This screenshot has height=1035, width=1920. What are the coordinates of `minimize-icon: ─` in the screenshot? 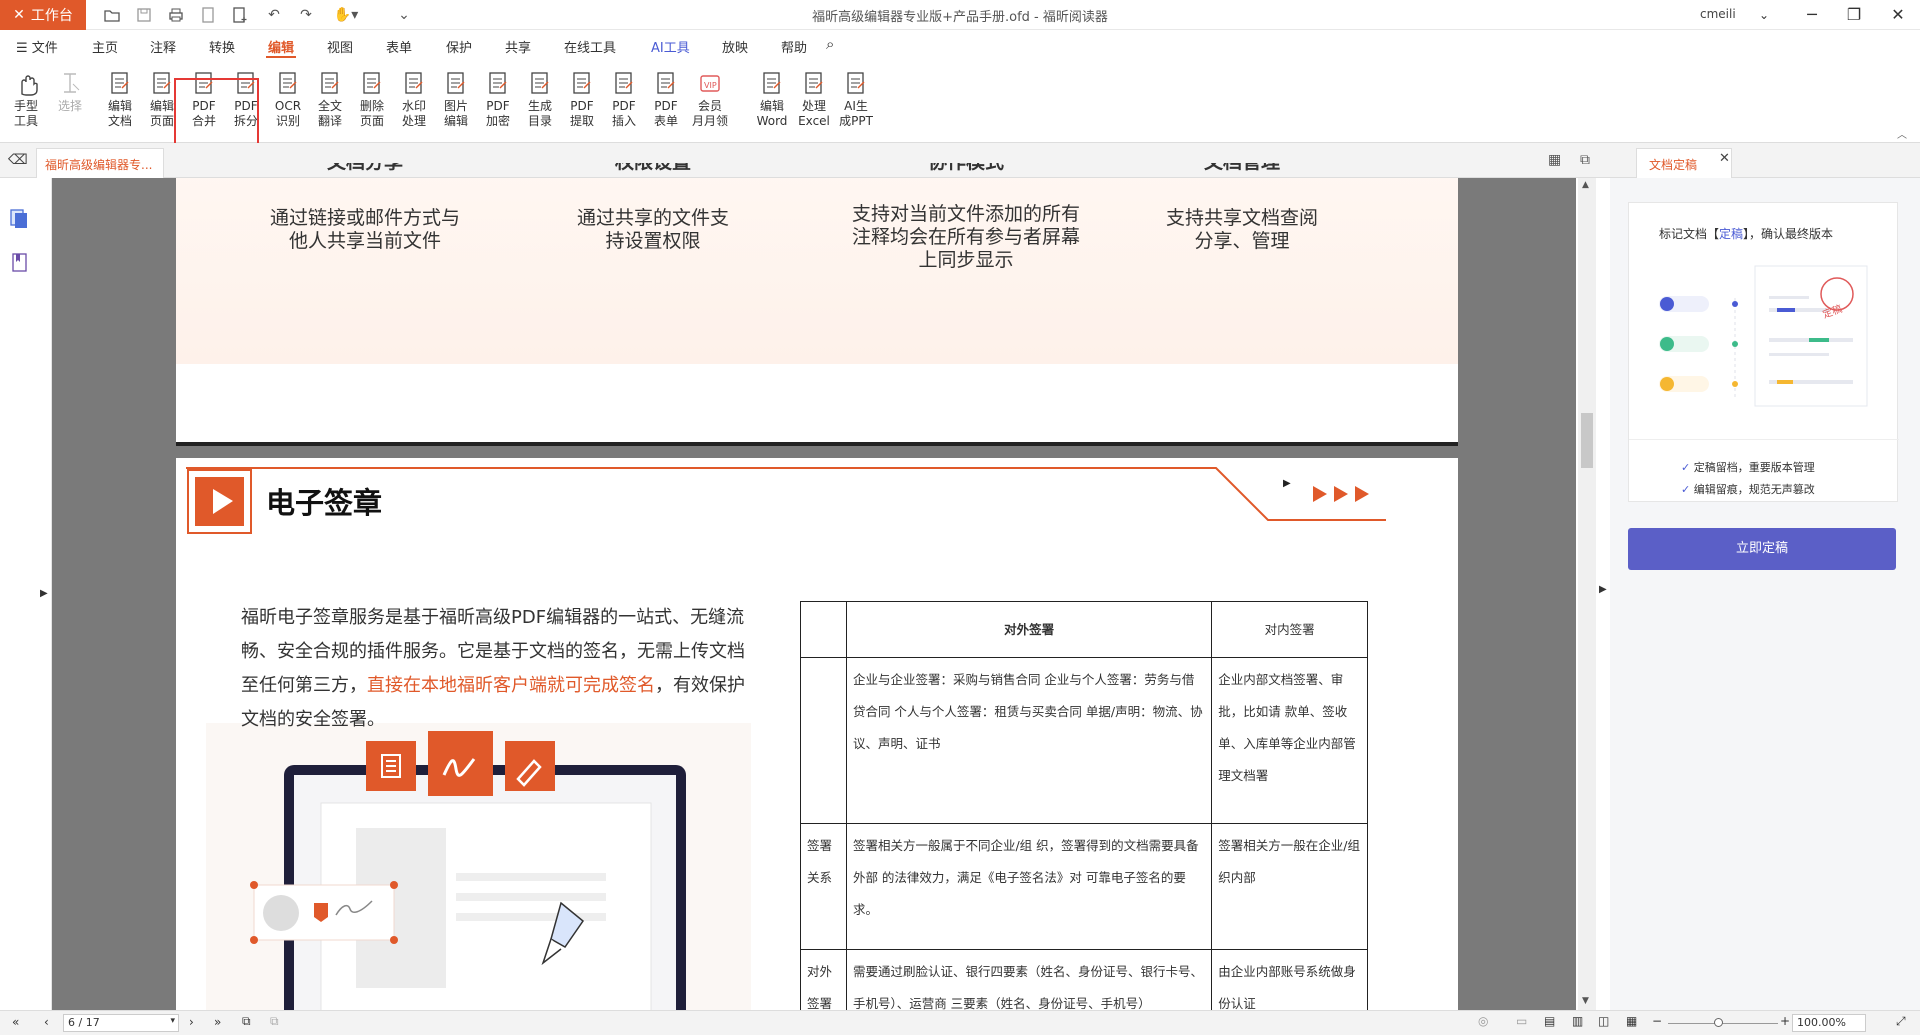 It's located at (1812, 15).